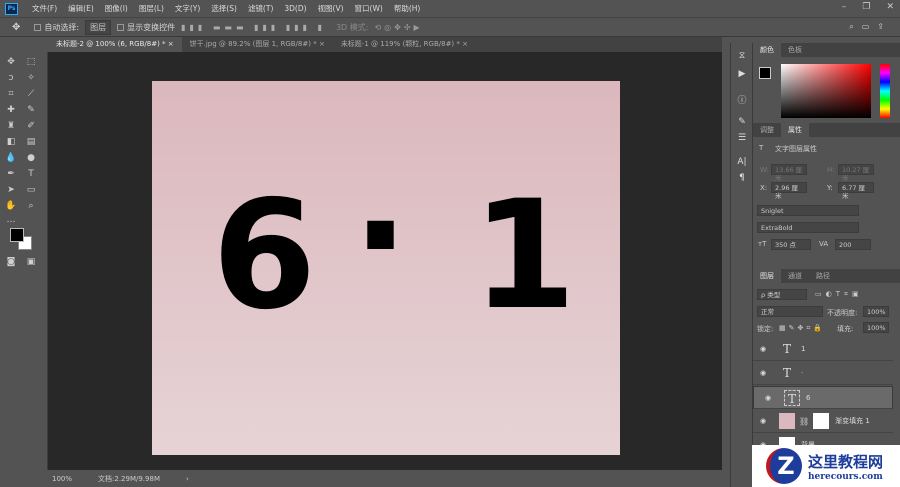  Describe the element at coordinates (121, 27) in the screenshot. I see `show-transform-checkbox` at that location.